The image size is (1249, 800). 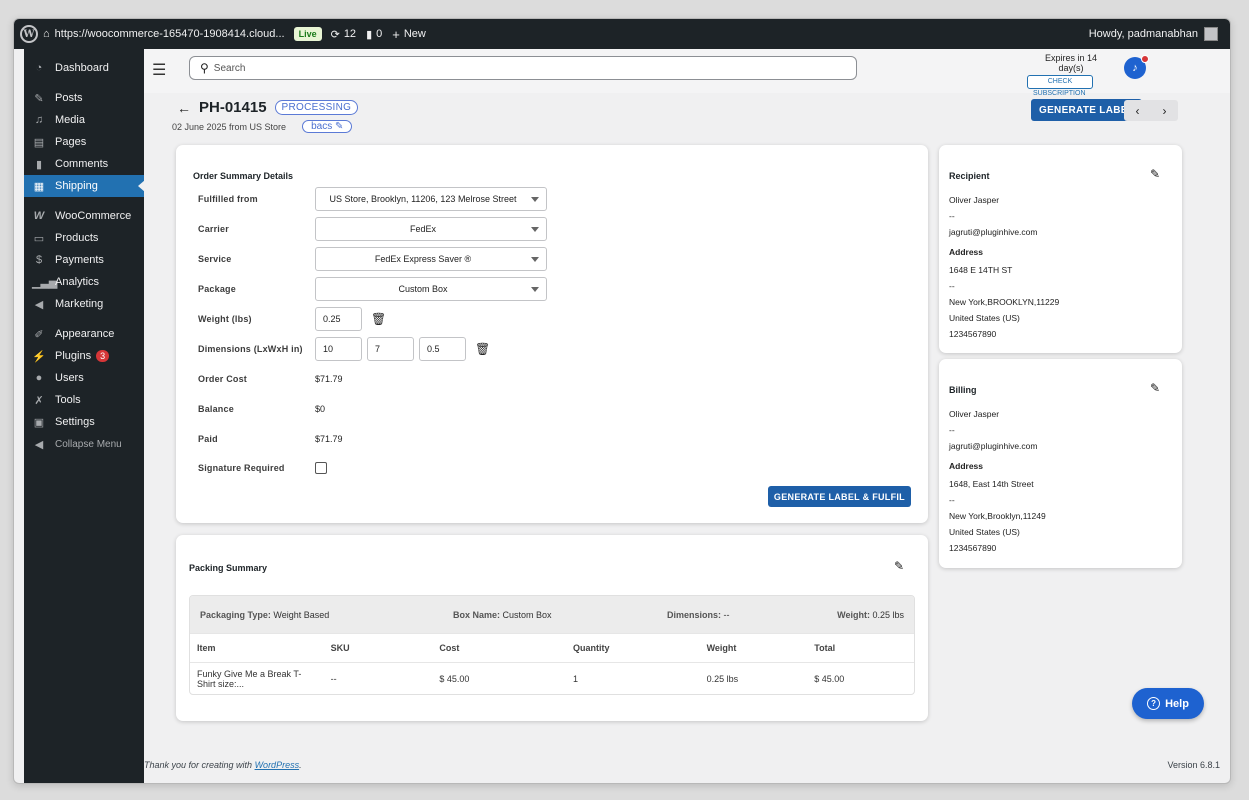 What do you see at coordinates (39, 356) in the screenshot?
I see `plug-icon: ⚡` at bounding box center [39, 356].